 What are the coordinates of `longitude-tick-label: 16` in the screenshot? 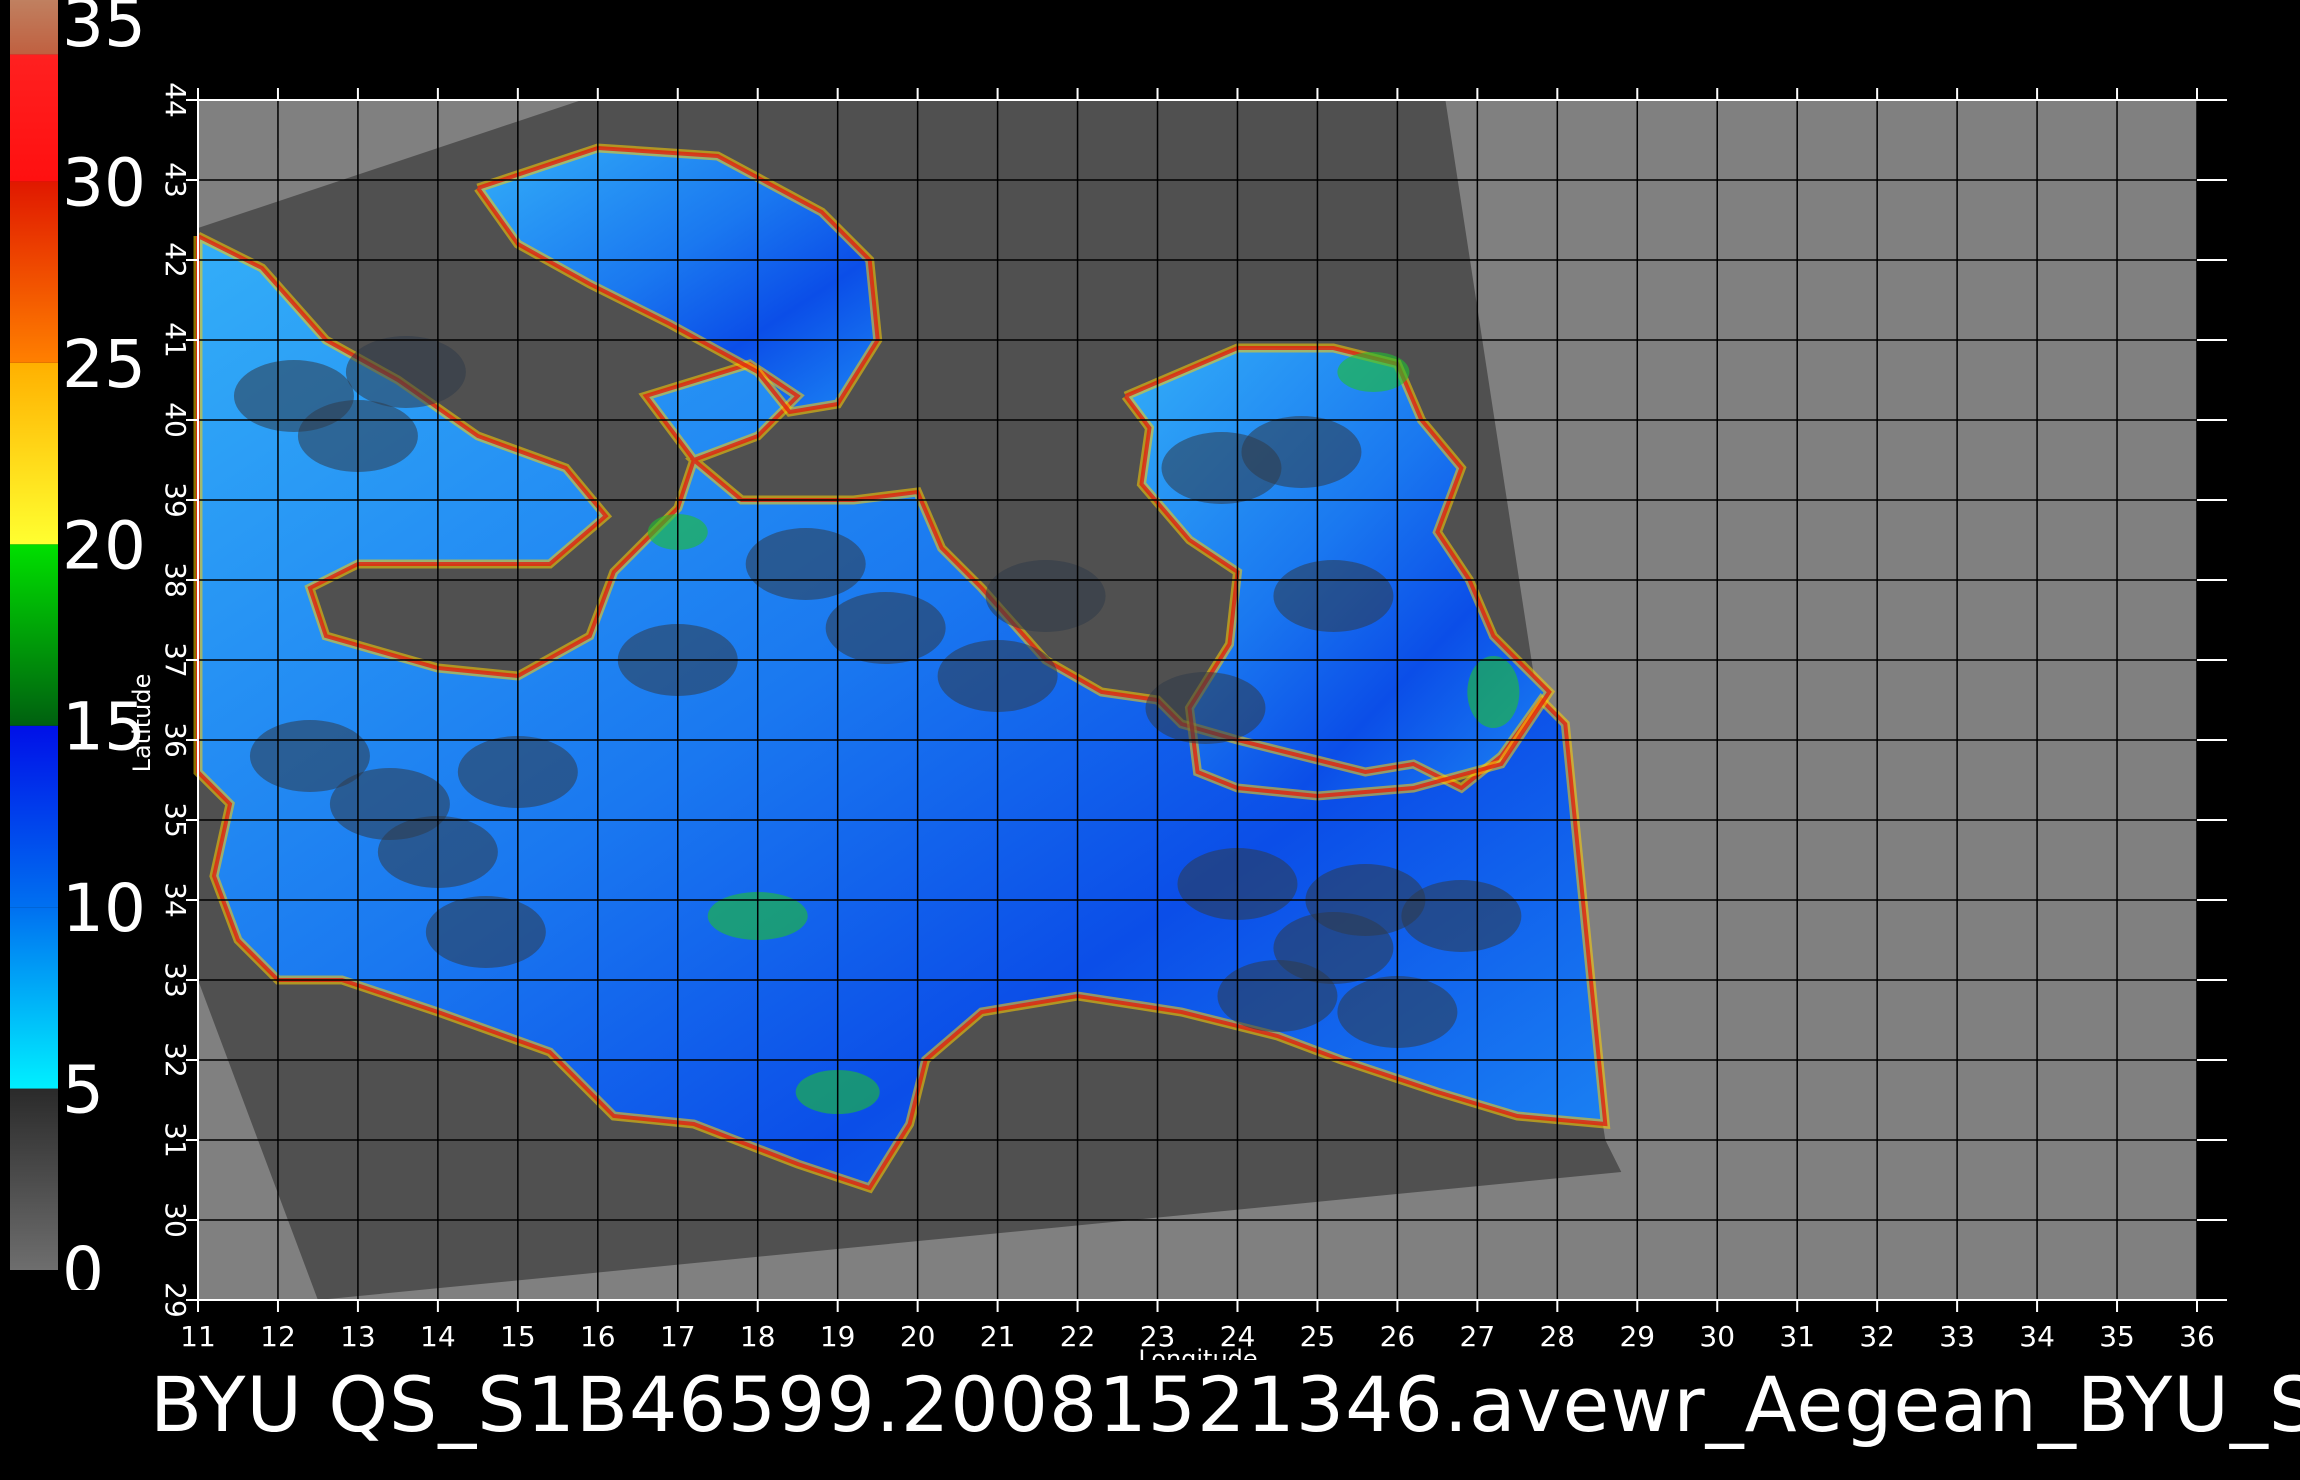 It's located at (598, 1336).